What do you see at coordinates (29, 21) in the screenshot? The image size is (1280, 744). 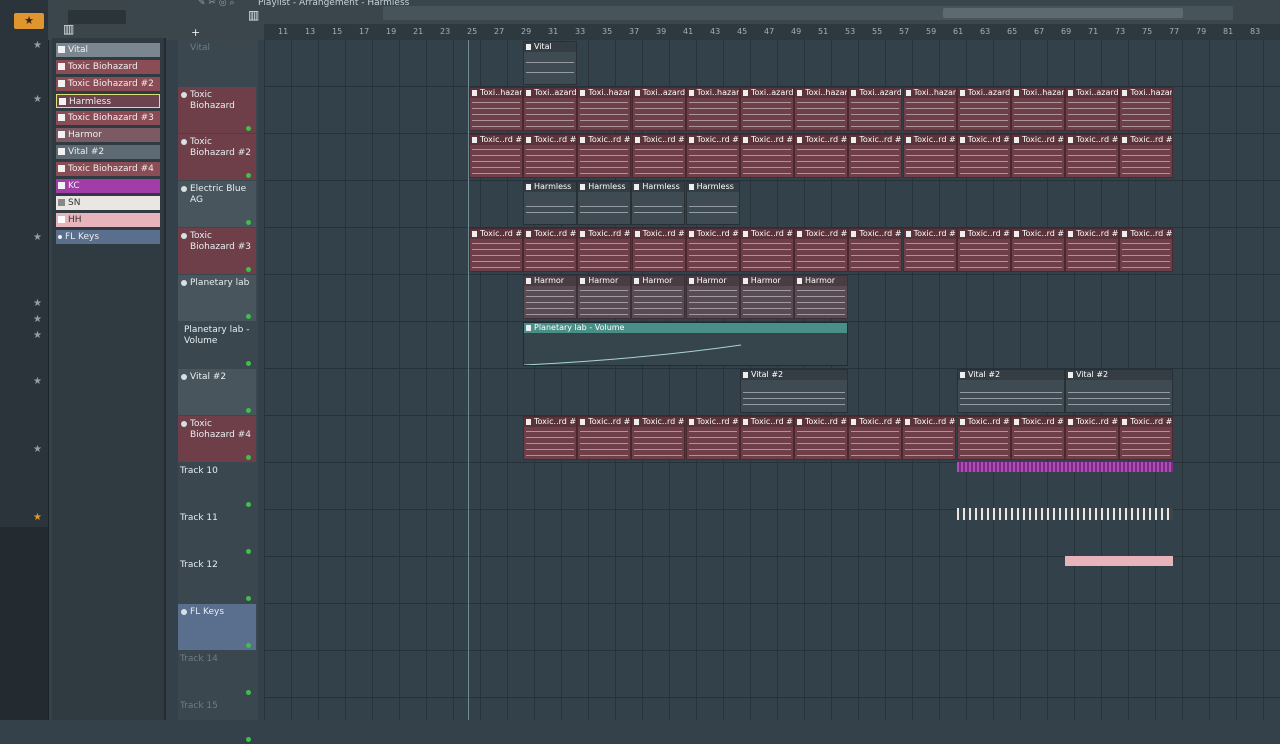 I see `favorite-star-button: ★` at bounding box center [29, 21].